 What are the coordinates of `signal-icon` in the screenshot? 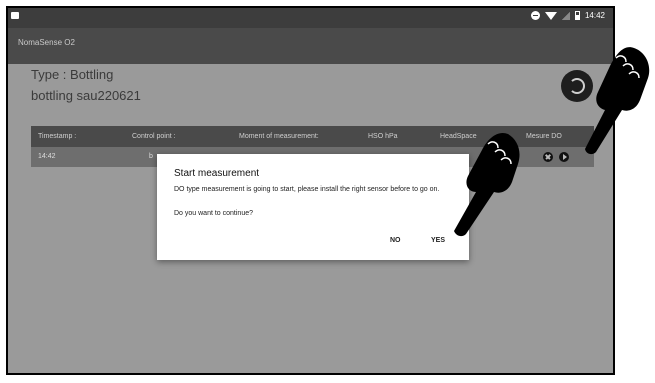 It's located at (565, 15).